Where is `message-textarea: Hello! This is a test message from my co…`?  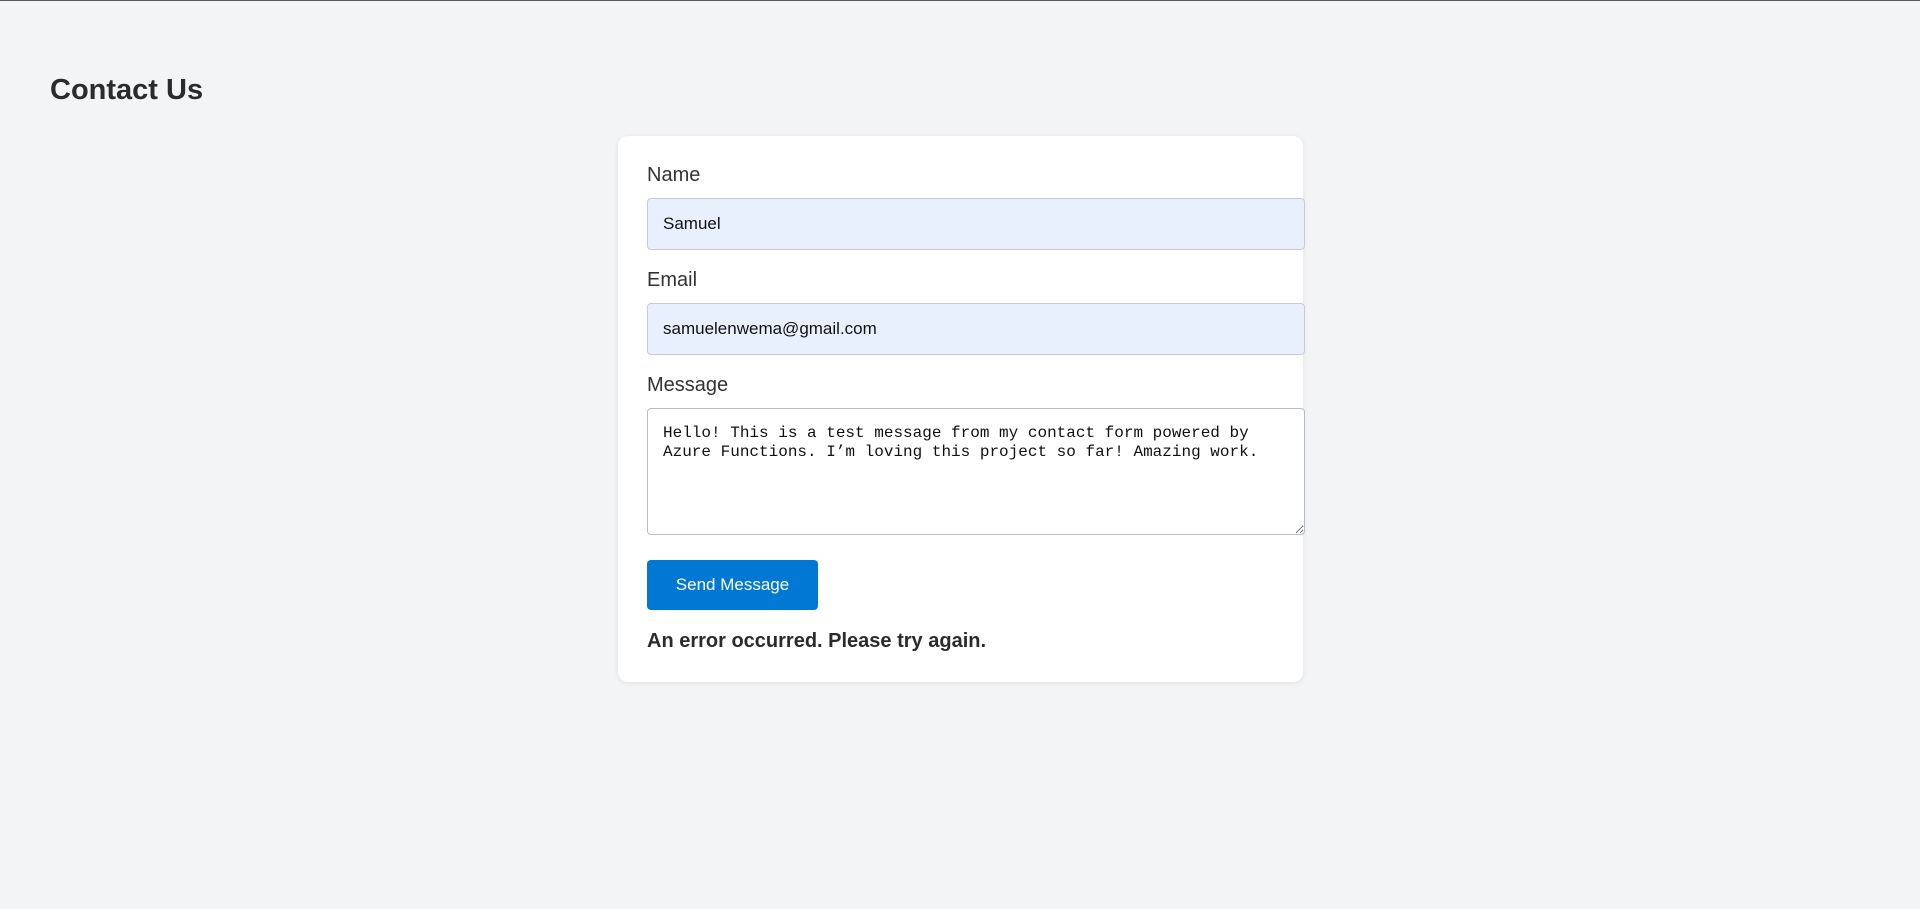
message-textarea: Hello! This is a test message from my co… is located at coordinates (976, 471).